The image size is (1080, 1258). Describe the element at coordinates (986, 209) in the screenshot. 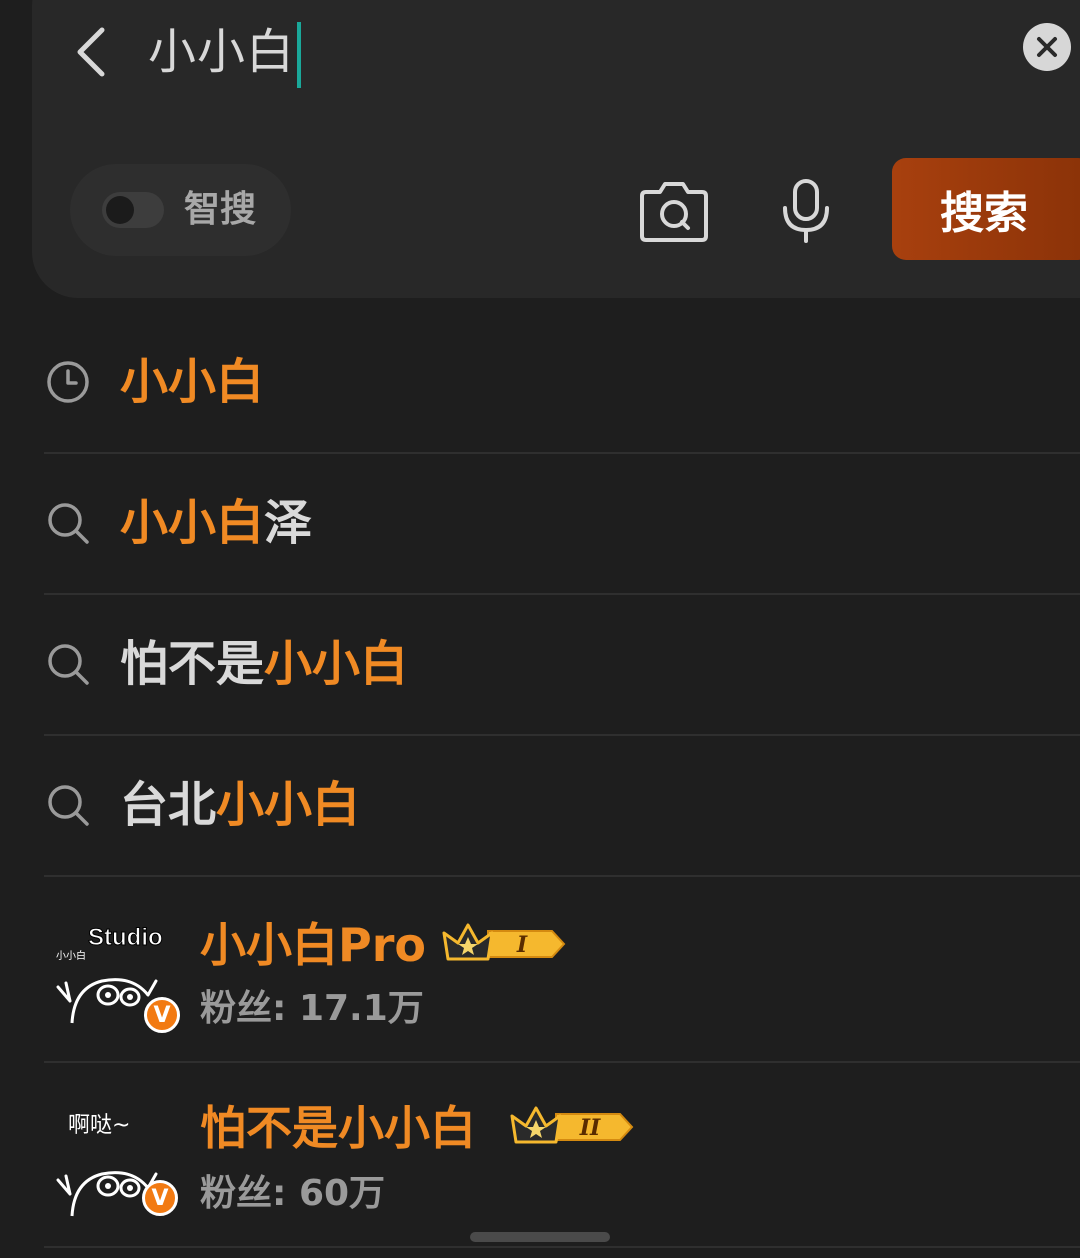

I see `search-button: 搜索` at that location.